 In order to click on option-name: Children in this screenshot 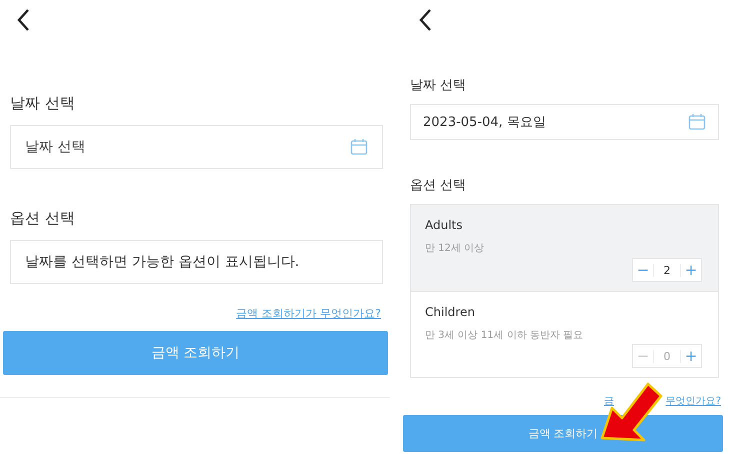, I will do `click(450, 312)`.